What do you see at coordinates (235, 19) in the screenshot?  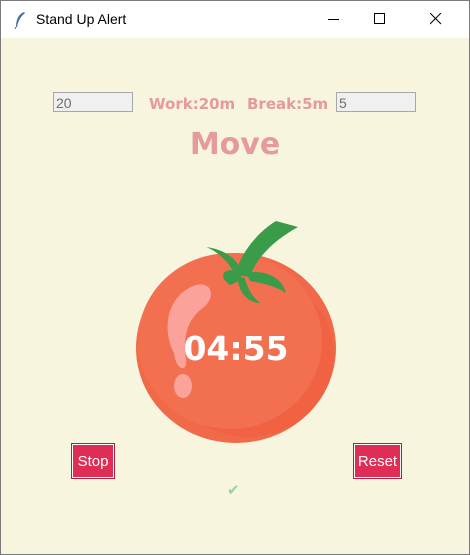 I see `title-bar: Stand Up Alert` at bounding box center [235, 19].